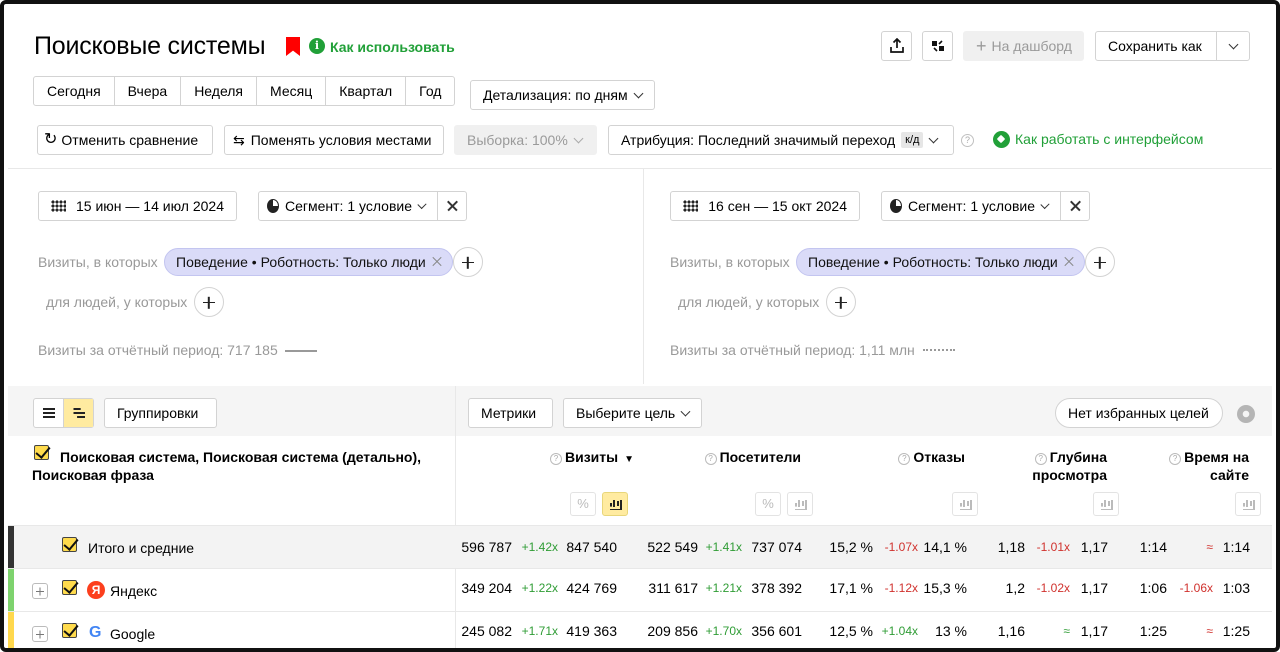  Describe the element at coordinates (317, 46) in the screenshot. I see `info-icon: i` at that location.